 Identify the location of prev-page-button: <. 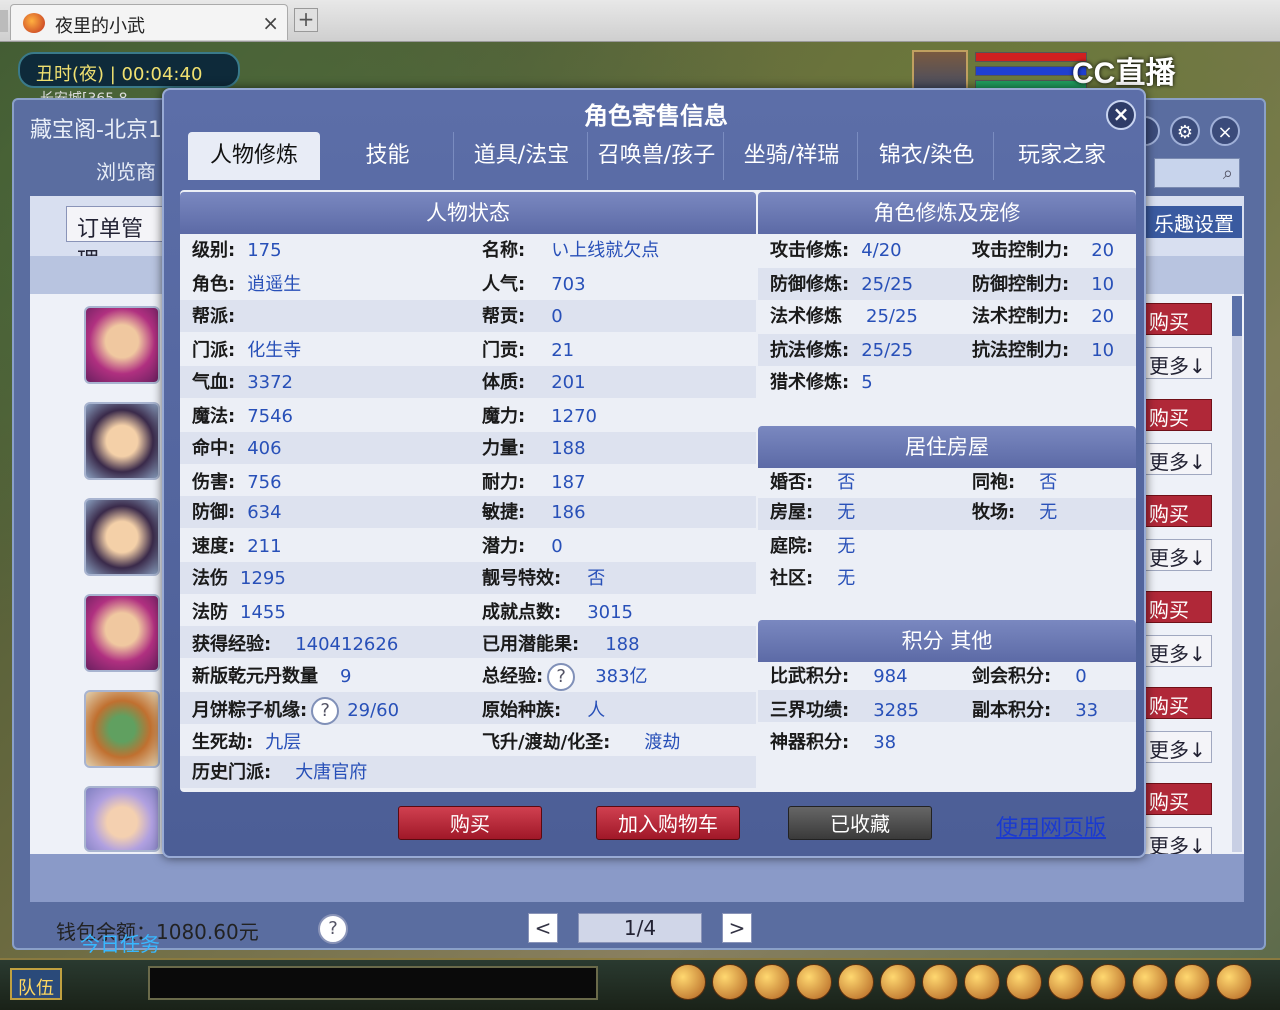
(543, 928).